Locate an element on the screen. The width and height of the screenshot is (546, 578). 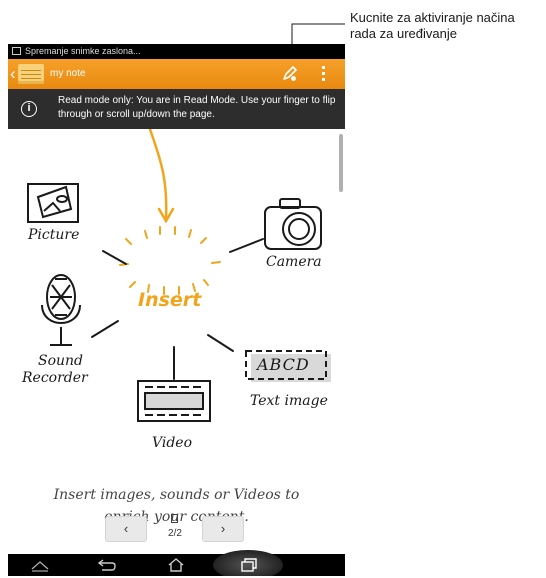
microphone-icon is located at coordinates (61, 310).